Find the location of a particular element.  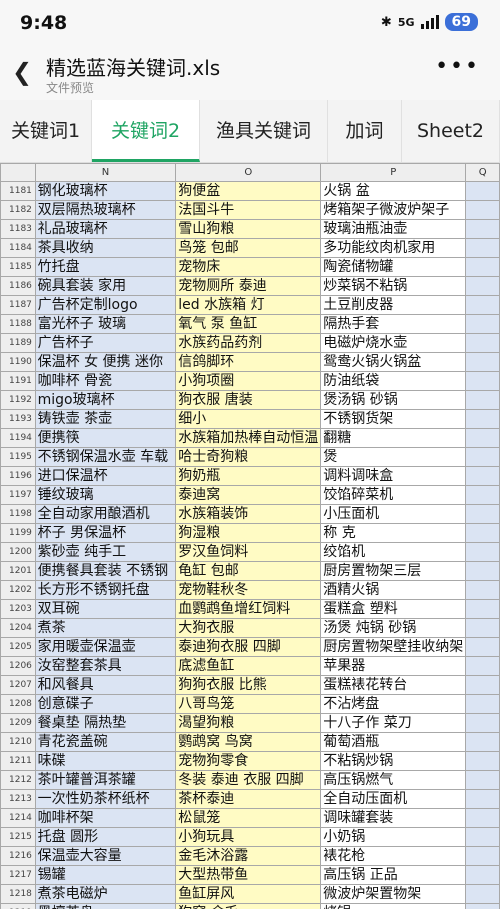

row-number: 1184 is located at coordinates (18, 248).